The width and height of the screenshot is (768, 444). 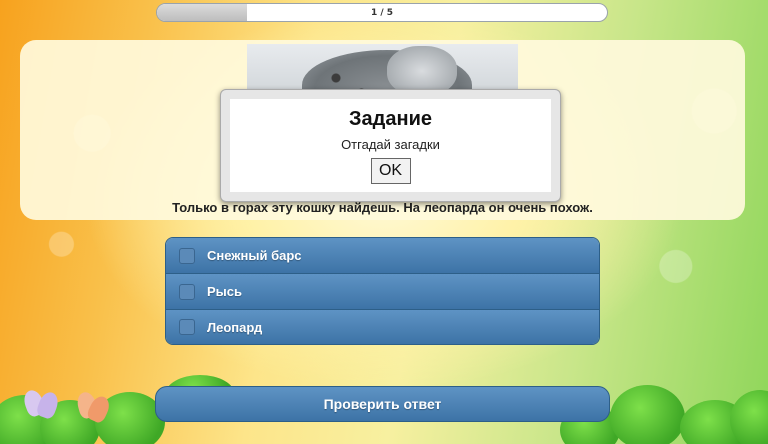 I want to click on answer-option-snow-leopard: Снежный барс, so click(x=382, y=256).